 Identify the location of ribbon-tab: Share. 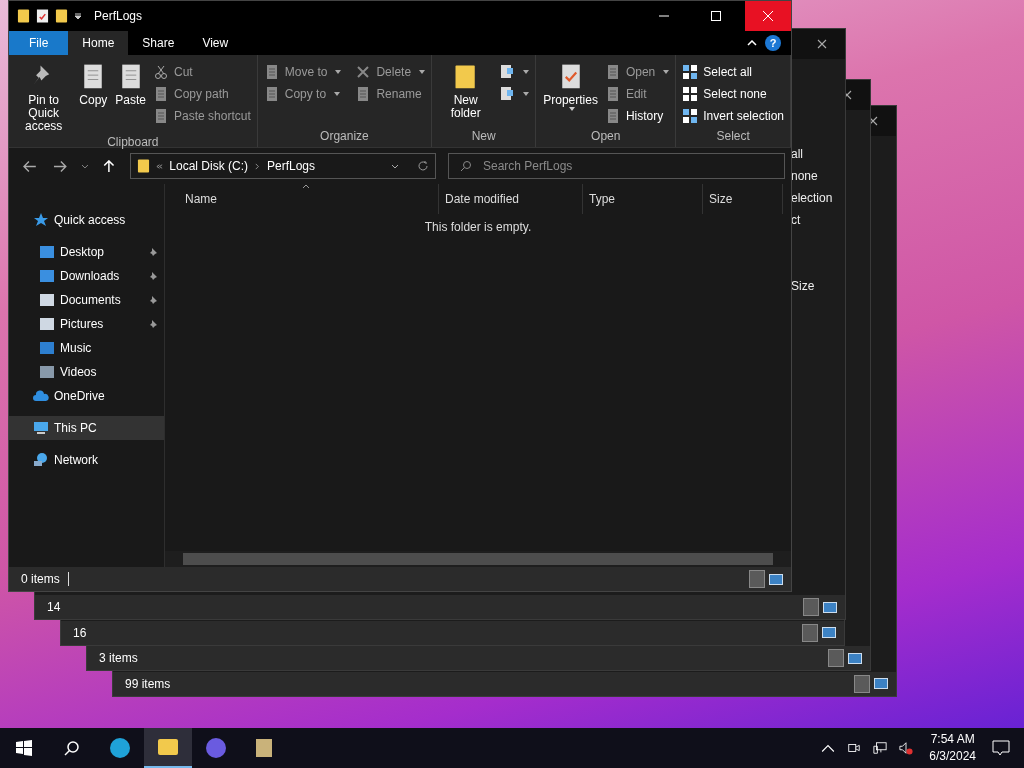
(158, 43).